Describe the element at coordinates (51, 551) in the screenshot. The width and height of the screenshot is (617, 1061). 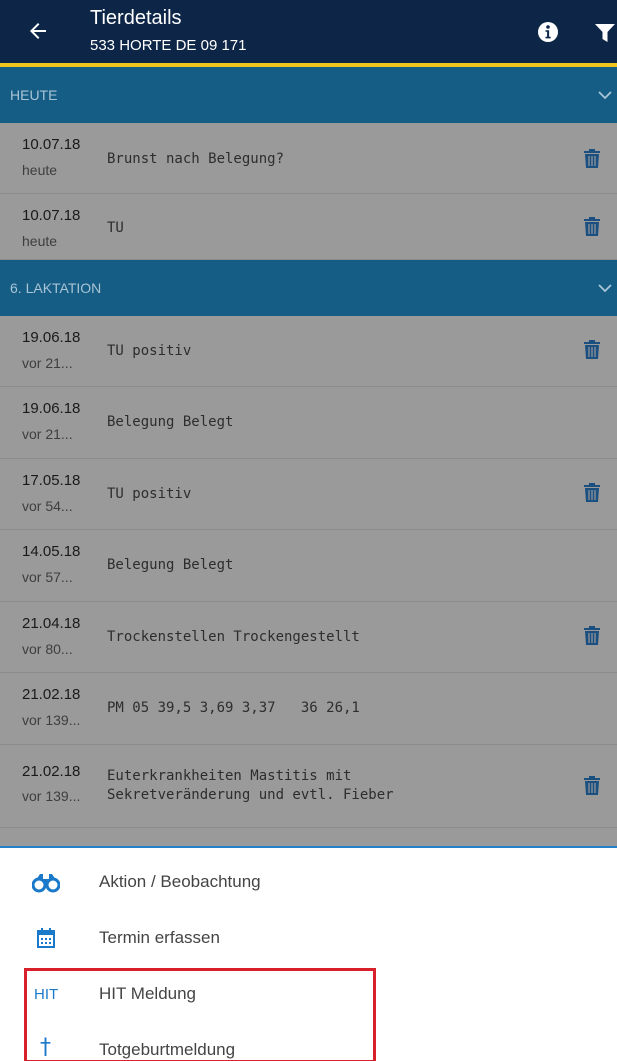
I see `entry-date: 14.05.18` at that location.